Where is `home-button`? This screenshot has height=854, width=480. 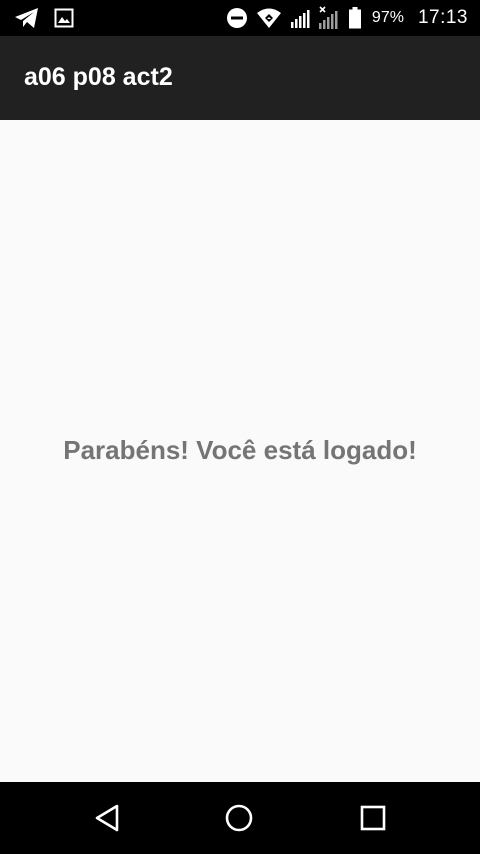
home-button is located at coordinates (239, 818).